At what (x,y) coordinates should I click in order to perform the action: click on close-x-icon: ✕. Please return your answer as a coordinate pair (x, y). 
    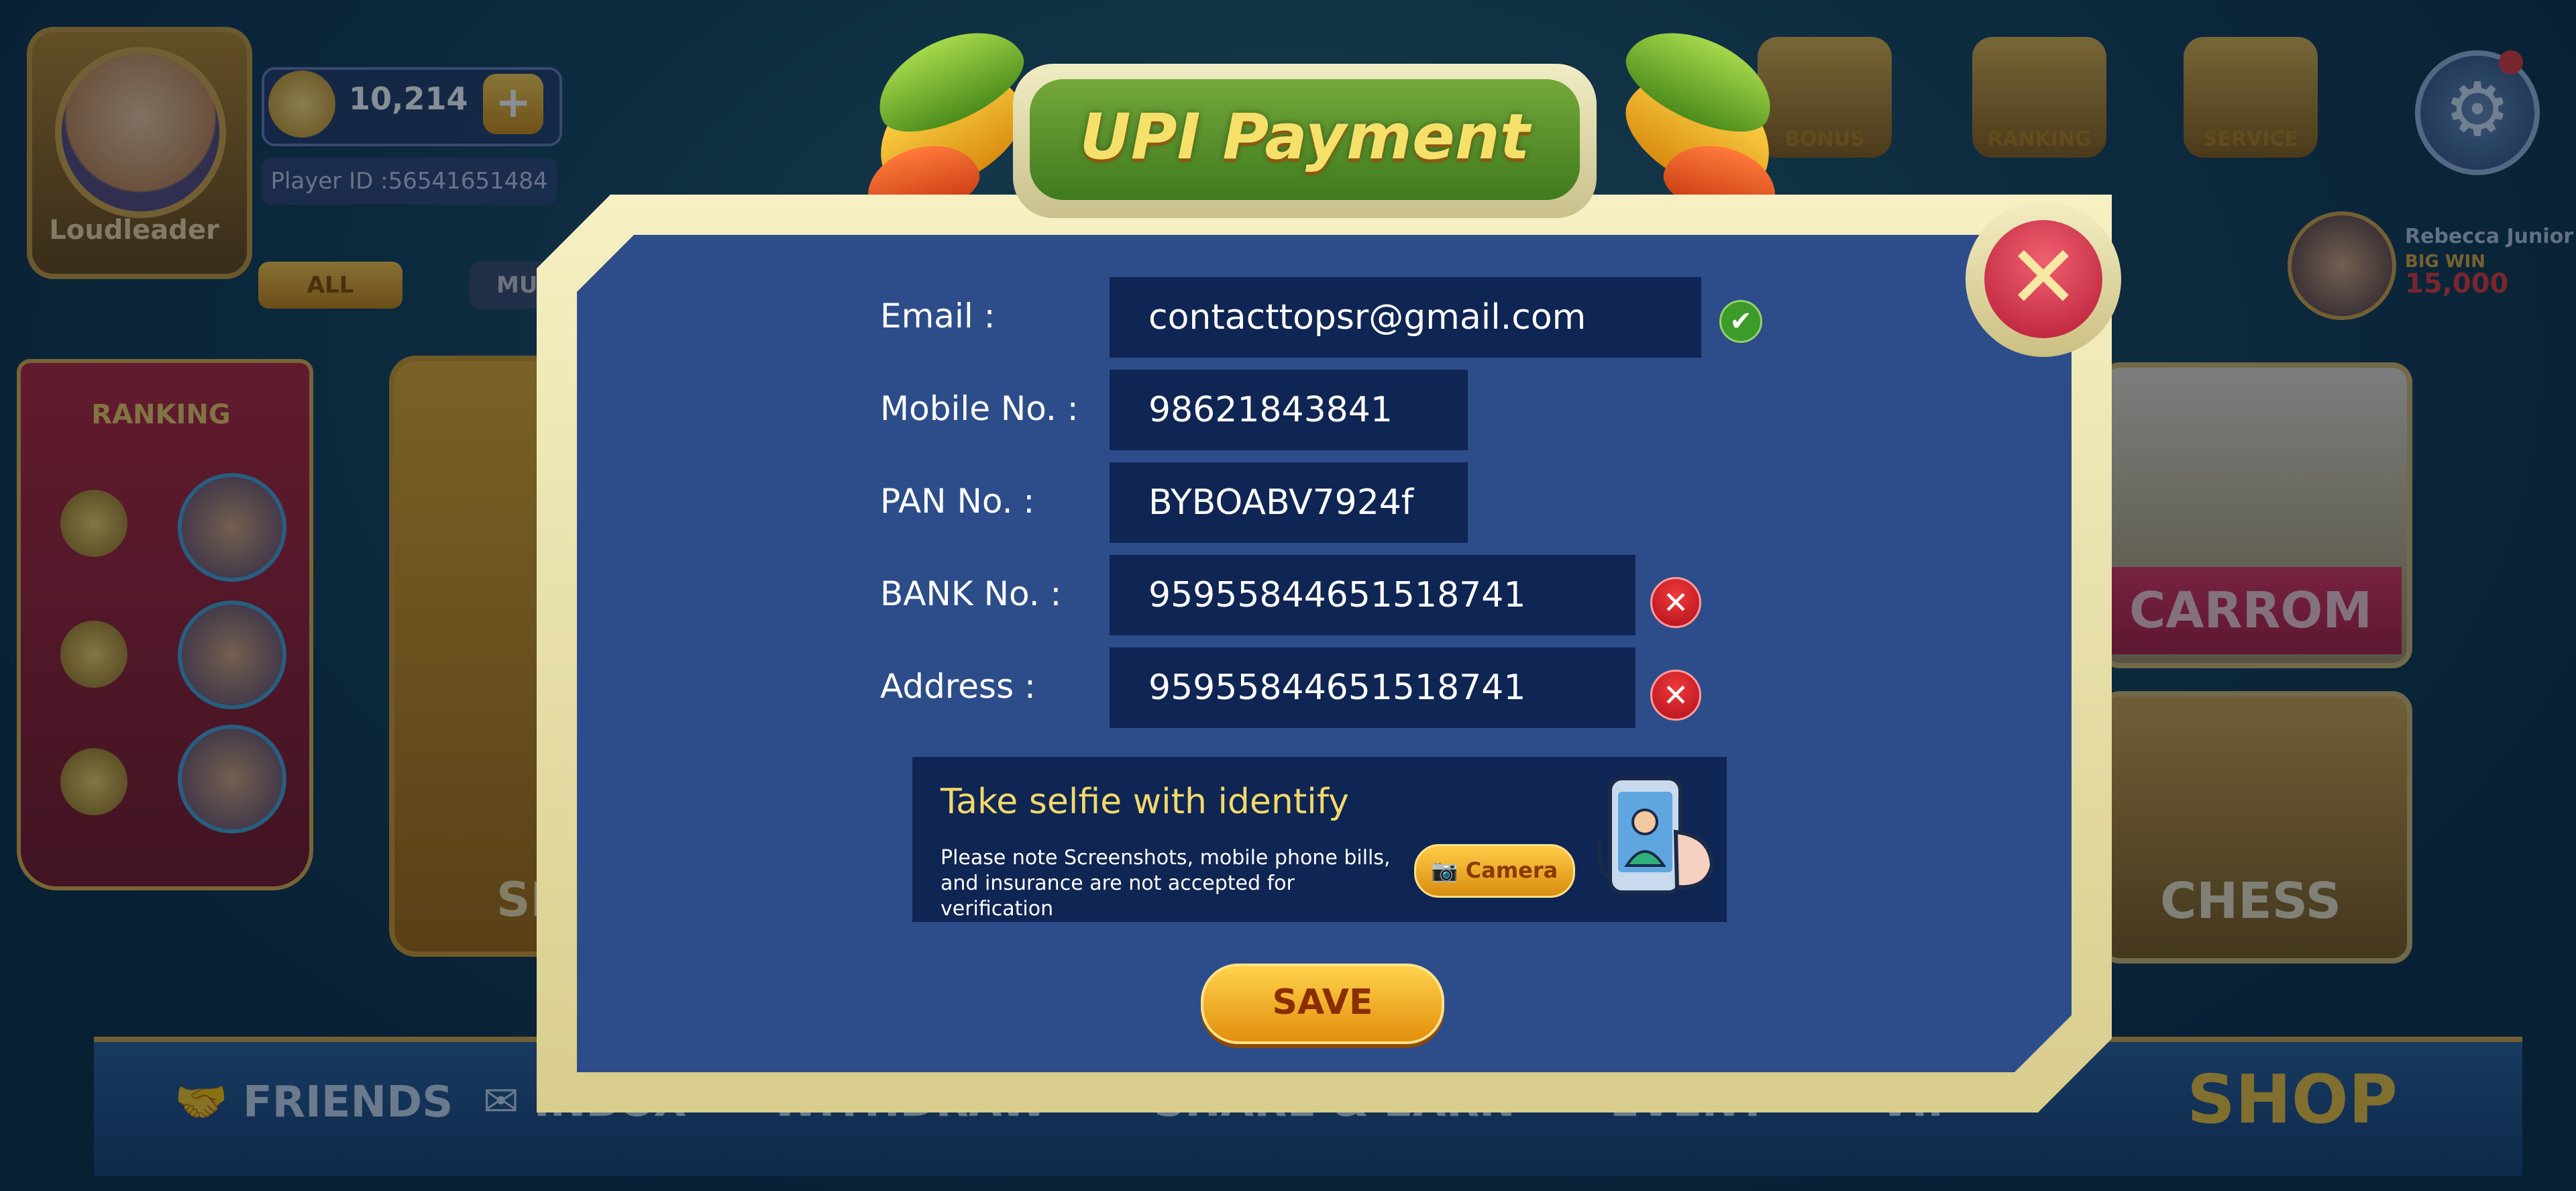
    Looking at the image, I should click on (2043, 277).